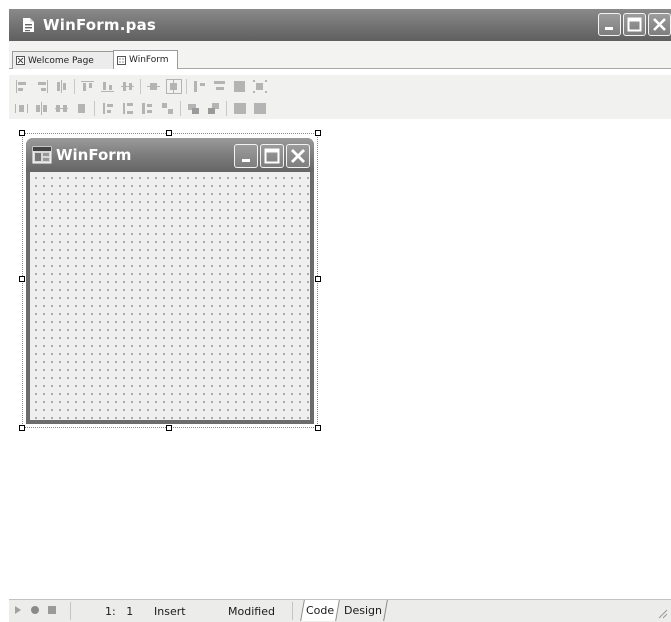 This screenshot has width=671, height=622. Describe the element at coordinates (260, 108) in the screenshot. I see `tab-order-icon` at that location.